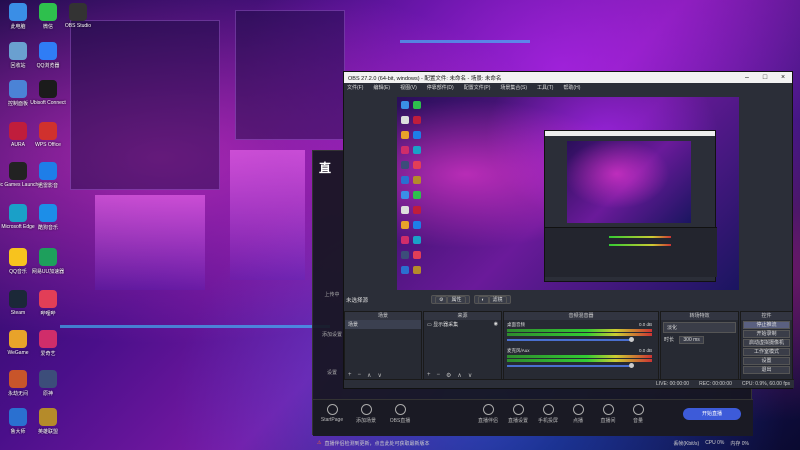  Describe the element at coordinates (48, 93) in the screenshot. I see `desktop-icon: Ubisoft Connect` at that location.